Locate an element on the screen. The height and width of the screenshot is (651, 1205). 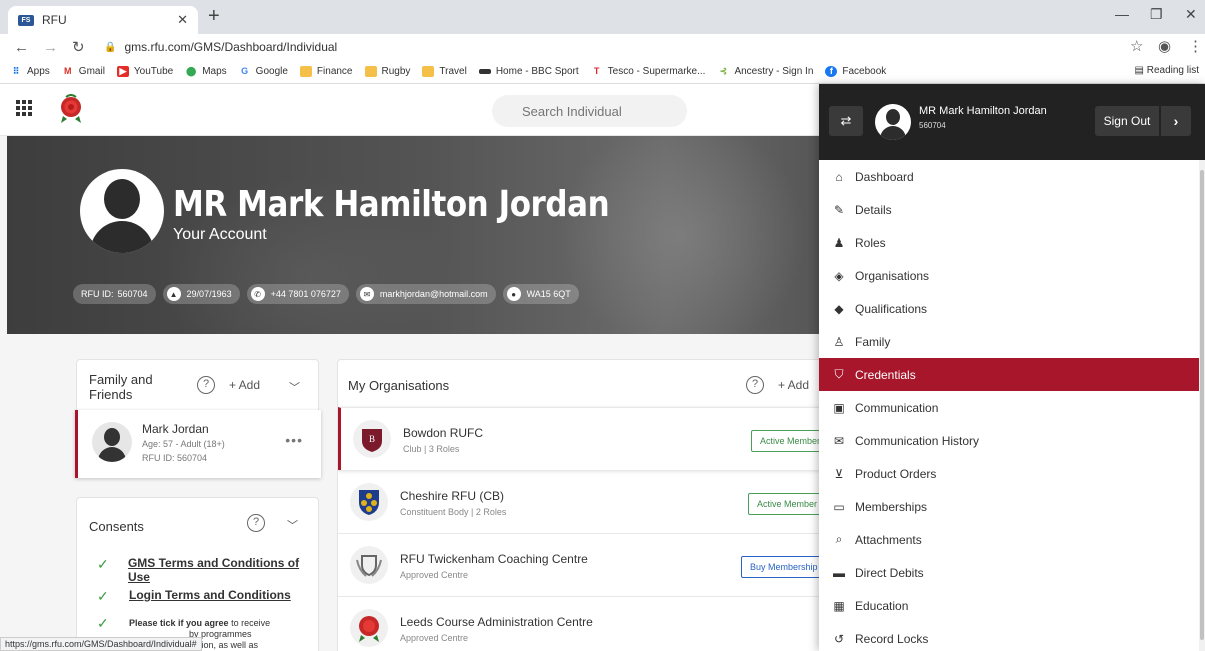
bookmark-youtube: ▶ YouTube is located at coordinates (144, 71).